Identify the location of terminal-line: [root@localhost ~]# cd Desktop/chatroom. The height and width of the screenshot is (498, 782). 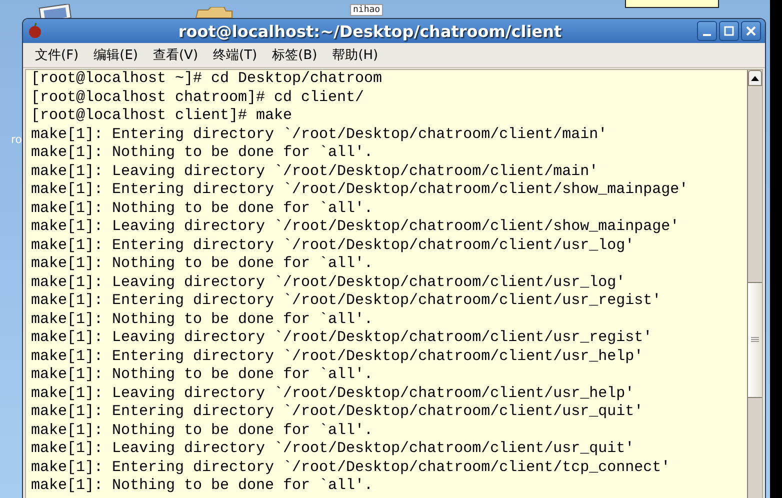
(207, 79).